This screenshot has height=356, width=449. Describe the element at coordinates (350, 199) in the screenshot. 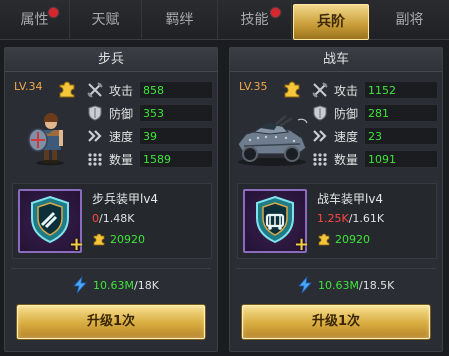

I see `equipment-name: 战车装甲lv4` at that location.